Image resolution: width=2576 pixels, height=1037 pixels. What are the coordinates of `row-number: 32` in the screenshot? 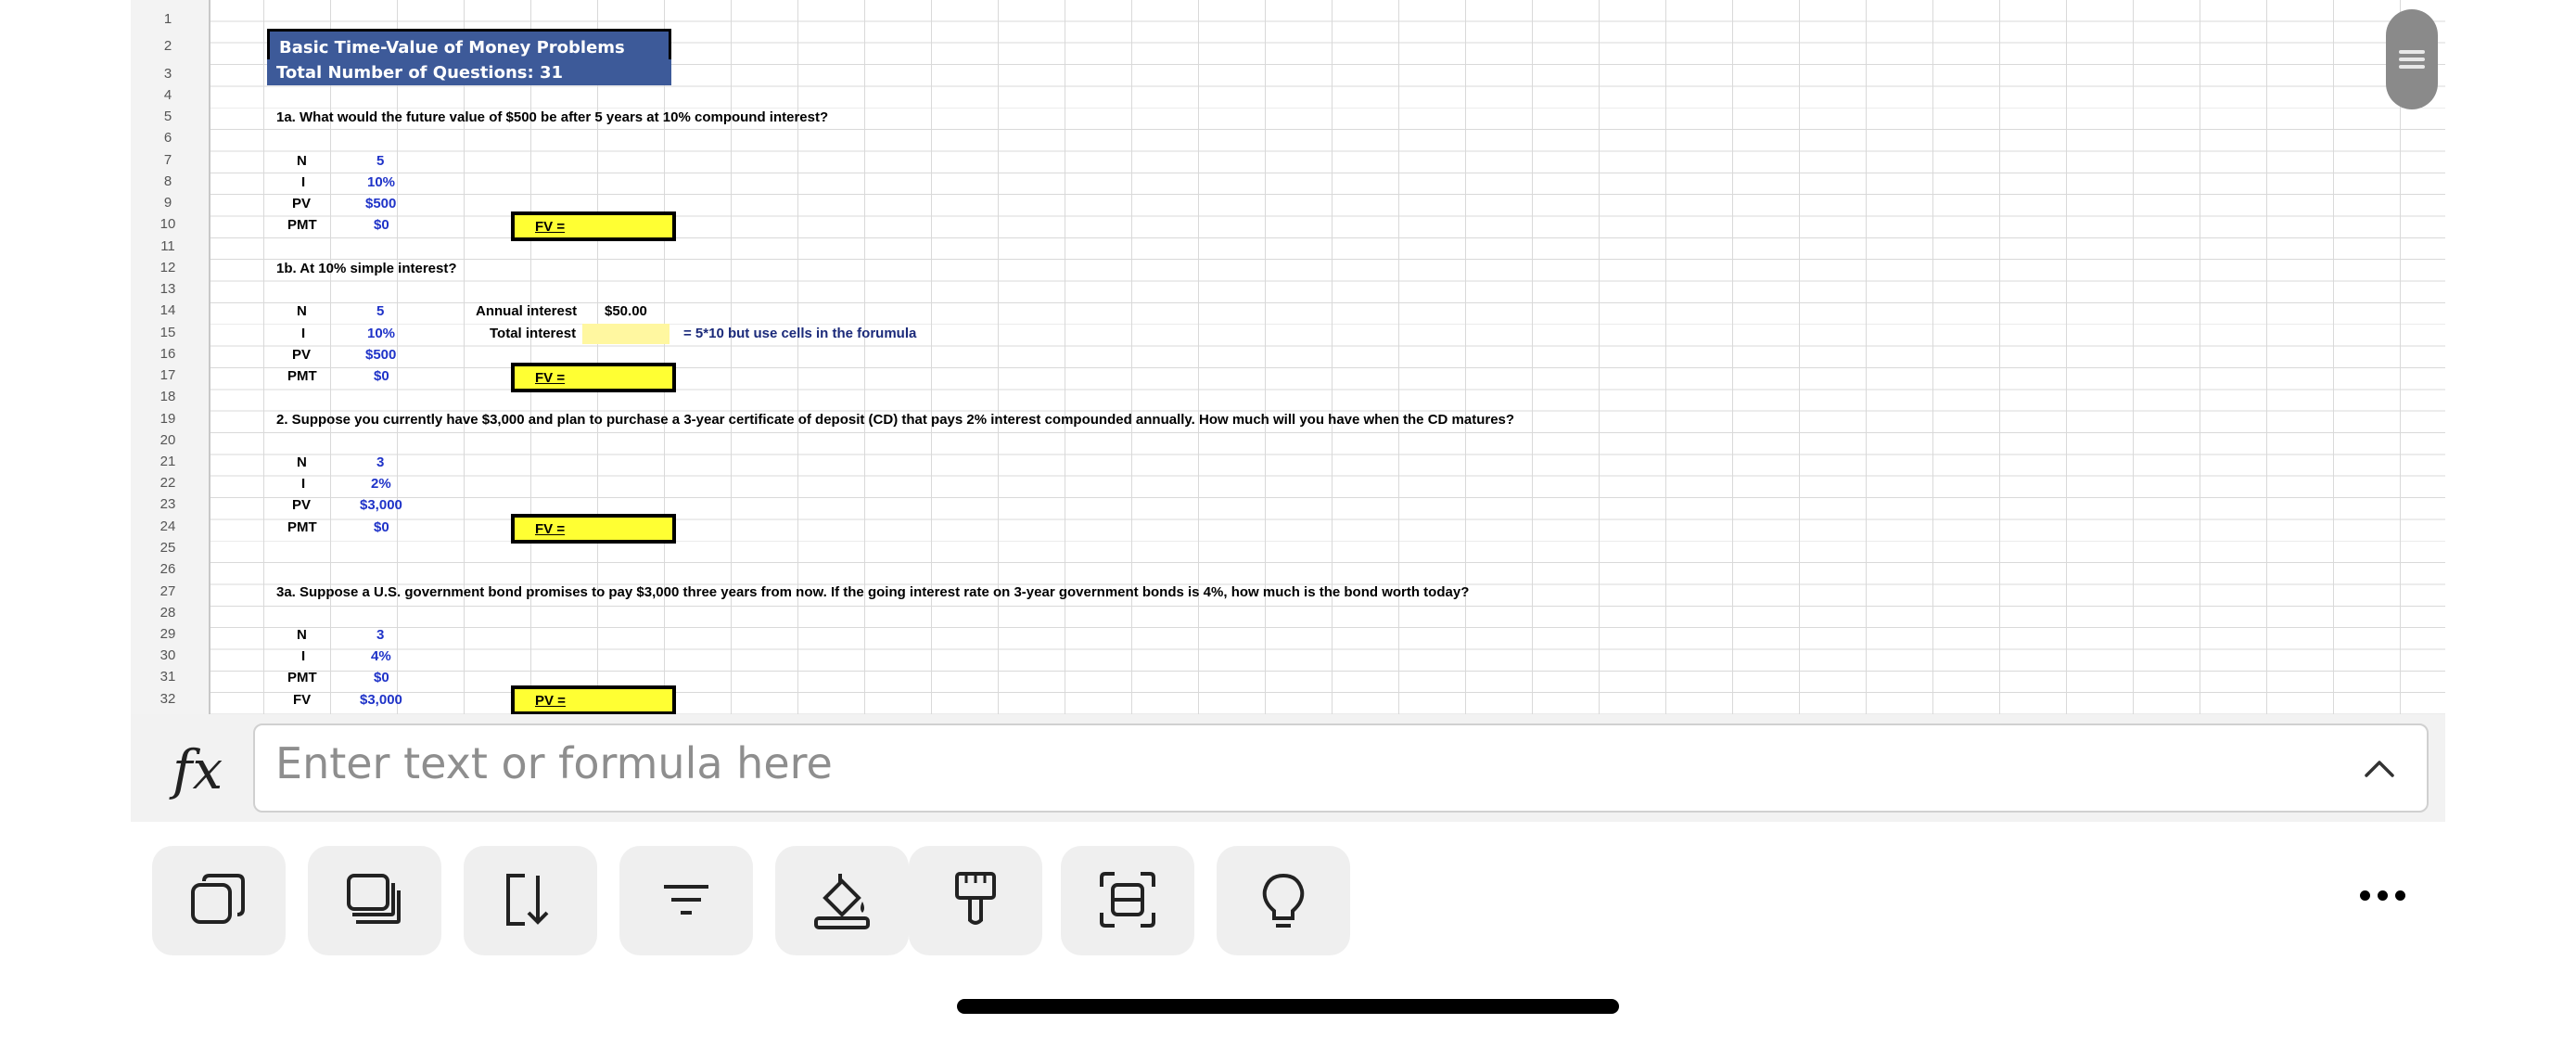 It's located at (168, 699).